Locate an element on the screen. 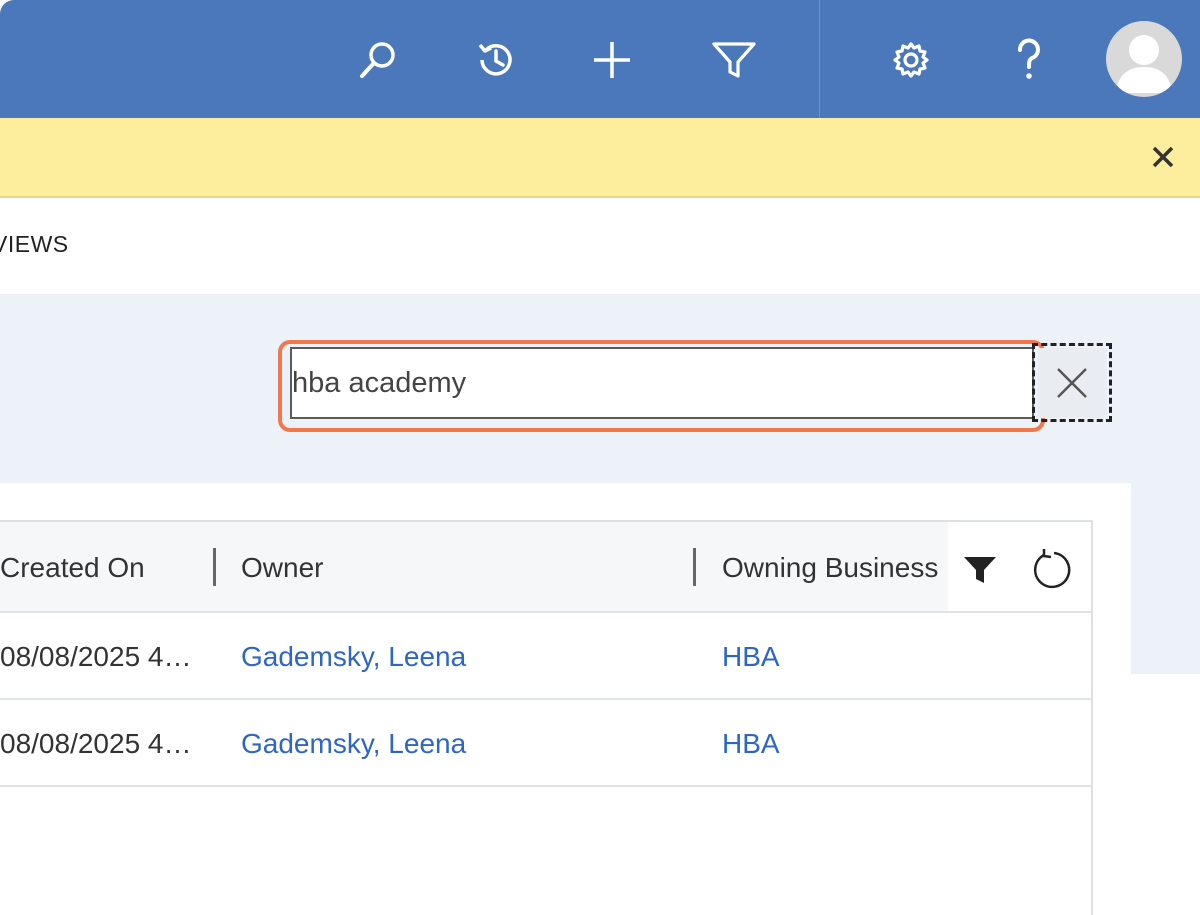 Image resolution: width=1200 pixels, height=915 pixels. views-label: VIEWS is located at coordinates (34, 244).